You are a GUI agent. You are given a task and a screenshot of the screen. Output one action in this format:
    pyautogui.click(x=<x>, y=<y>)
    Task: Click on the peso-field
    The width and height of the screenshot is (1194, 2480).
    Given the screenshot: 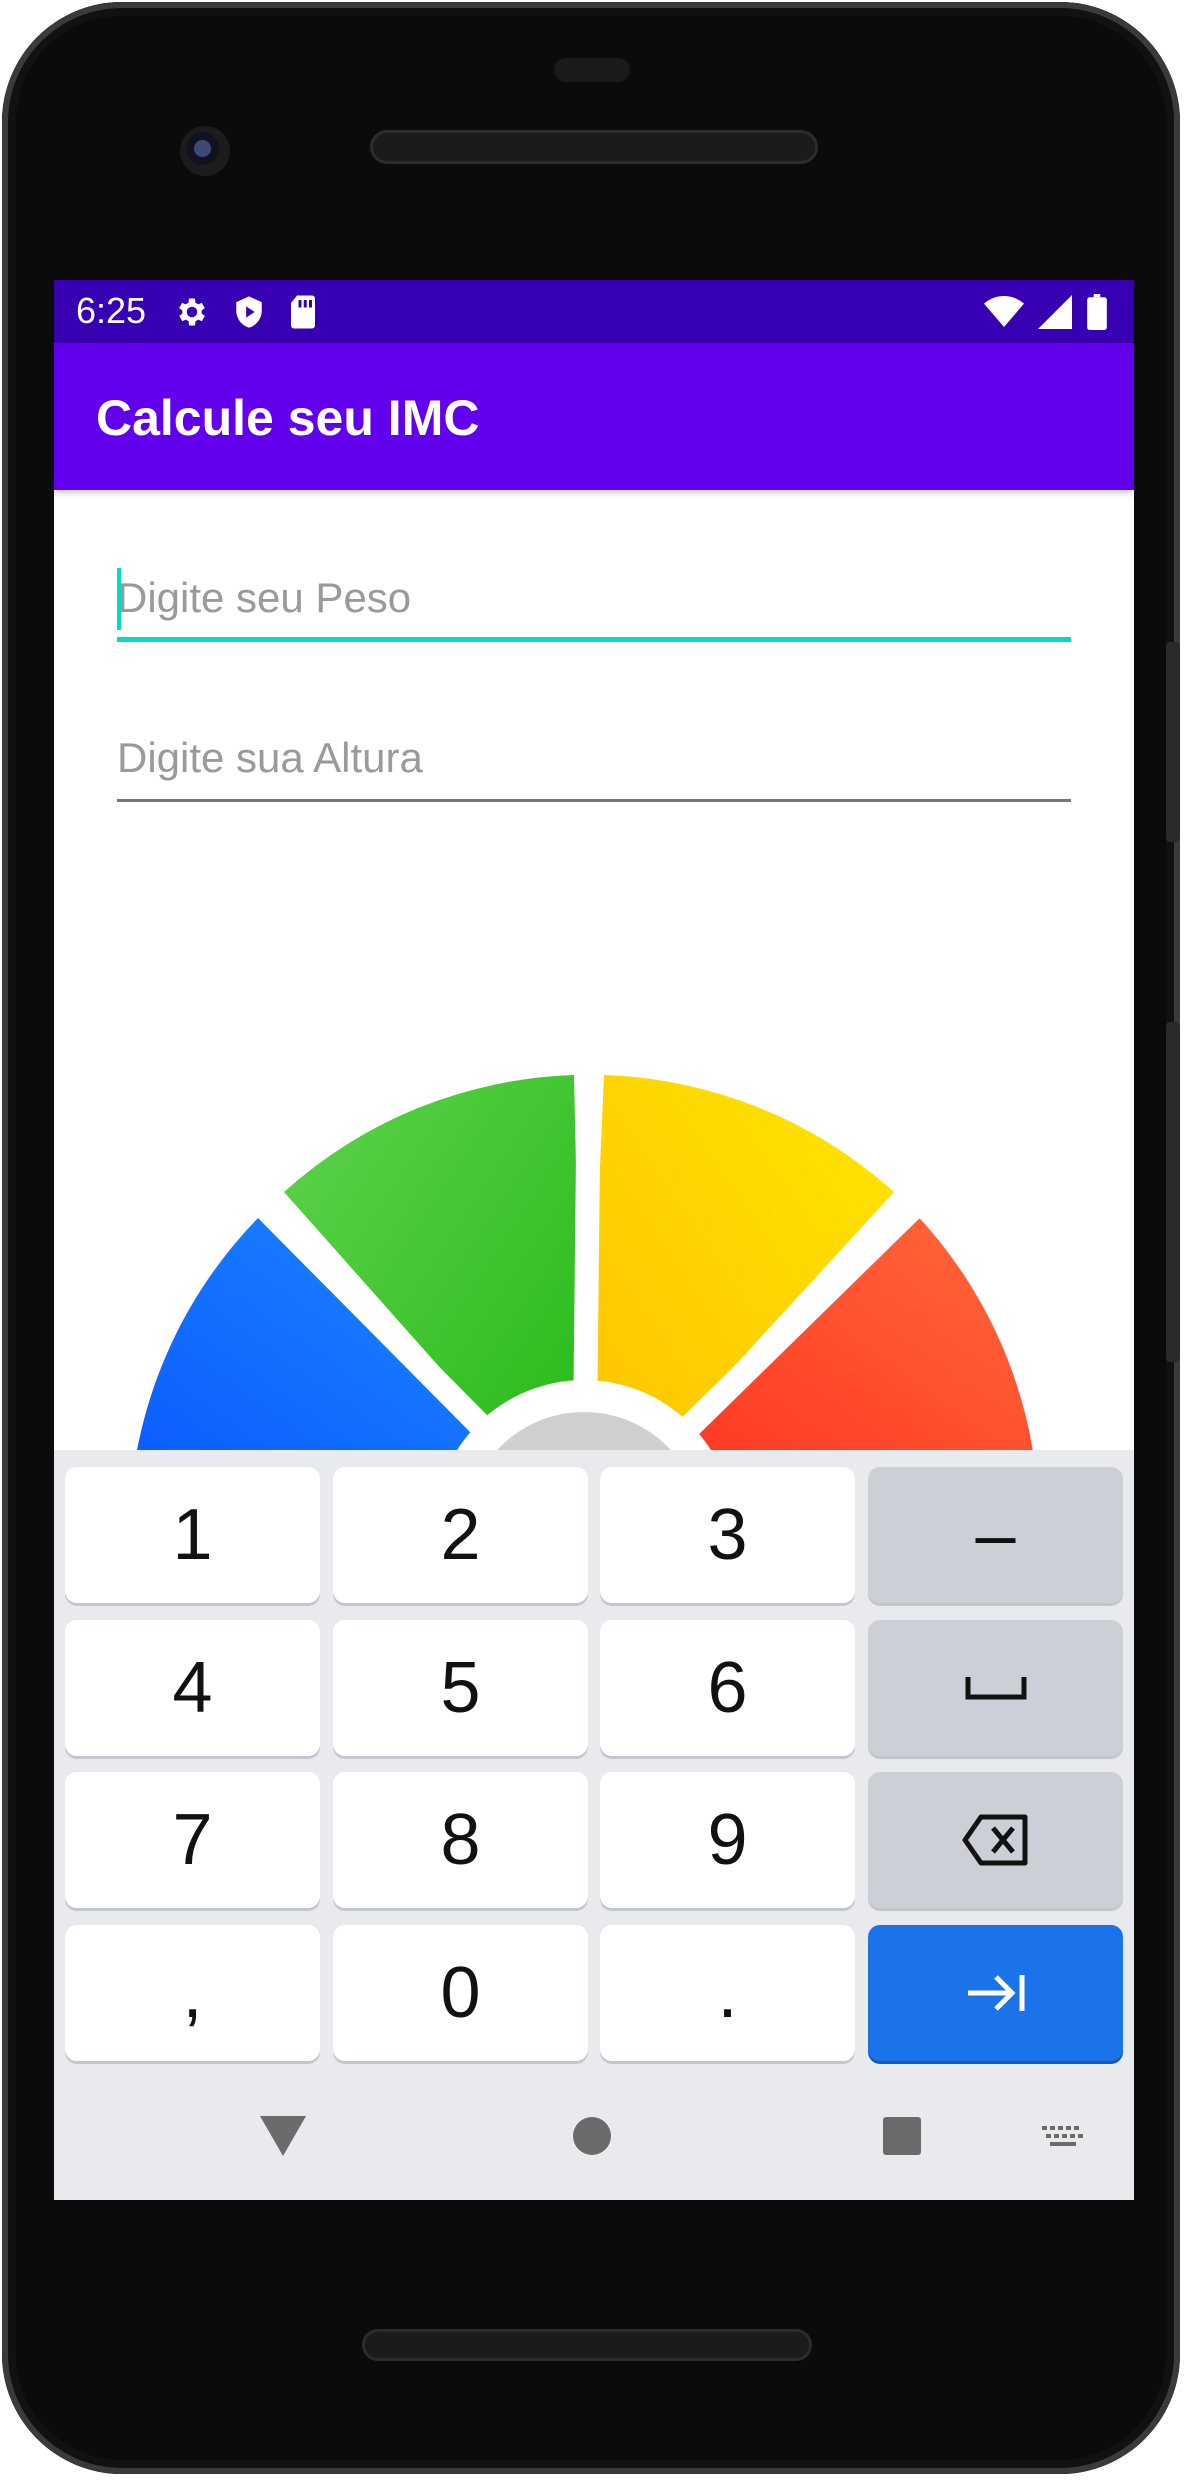 What is the action you would take?
    pyautogui.click(x=594, y=602)
    